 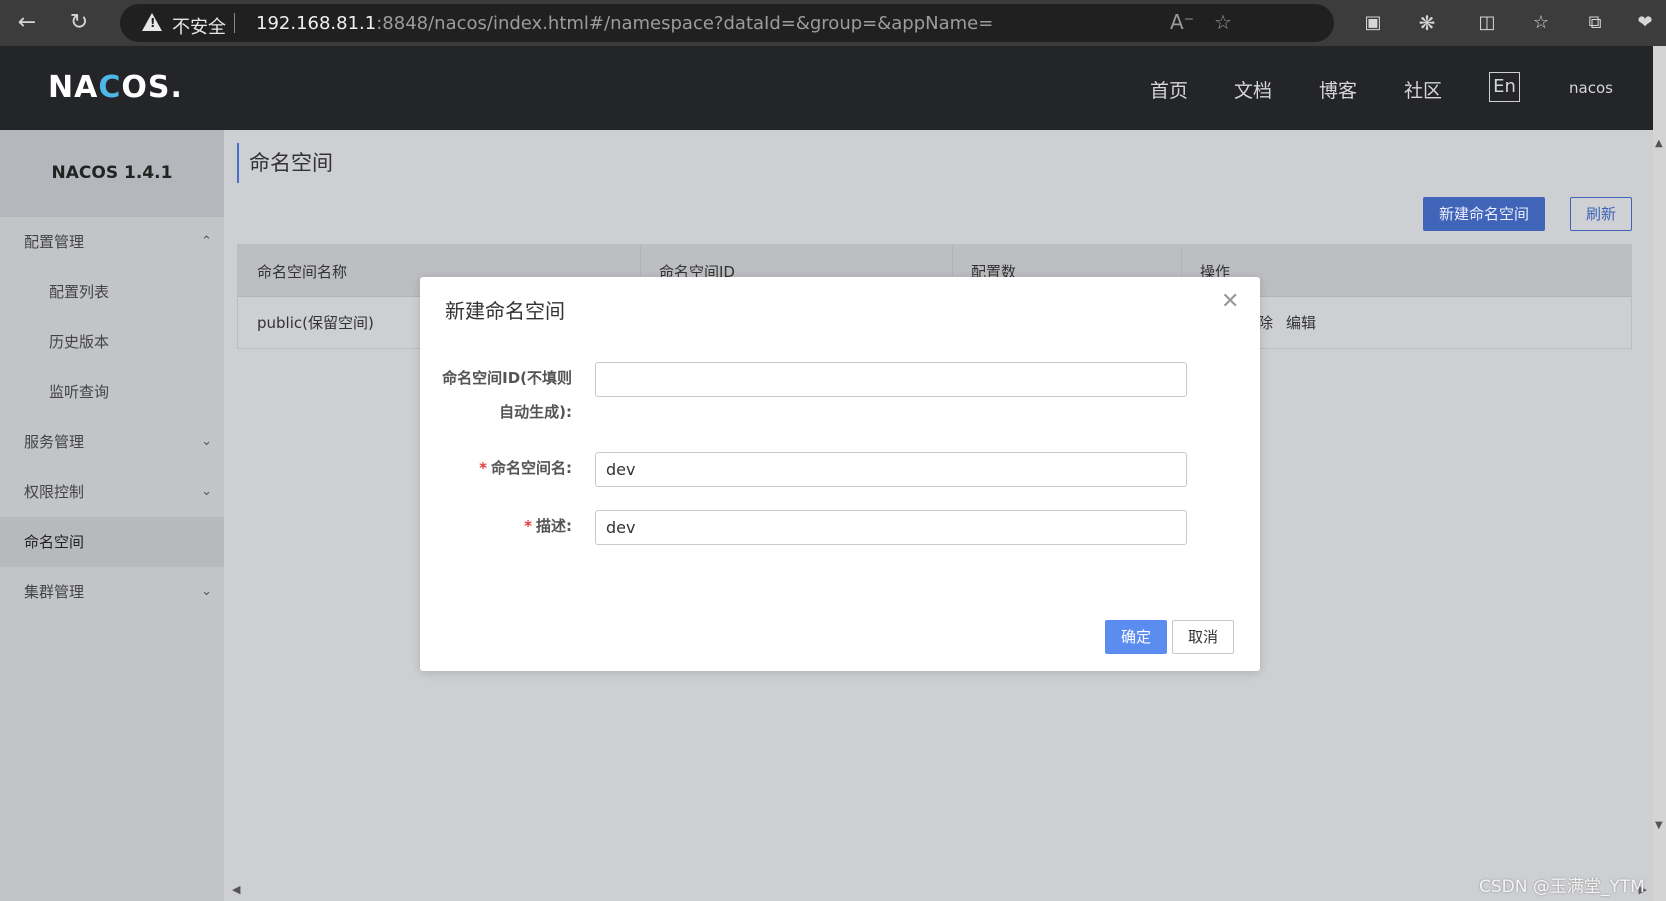 I want to click on col-namespace-name: 命名空间名称, so click(x=302, y=272).